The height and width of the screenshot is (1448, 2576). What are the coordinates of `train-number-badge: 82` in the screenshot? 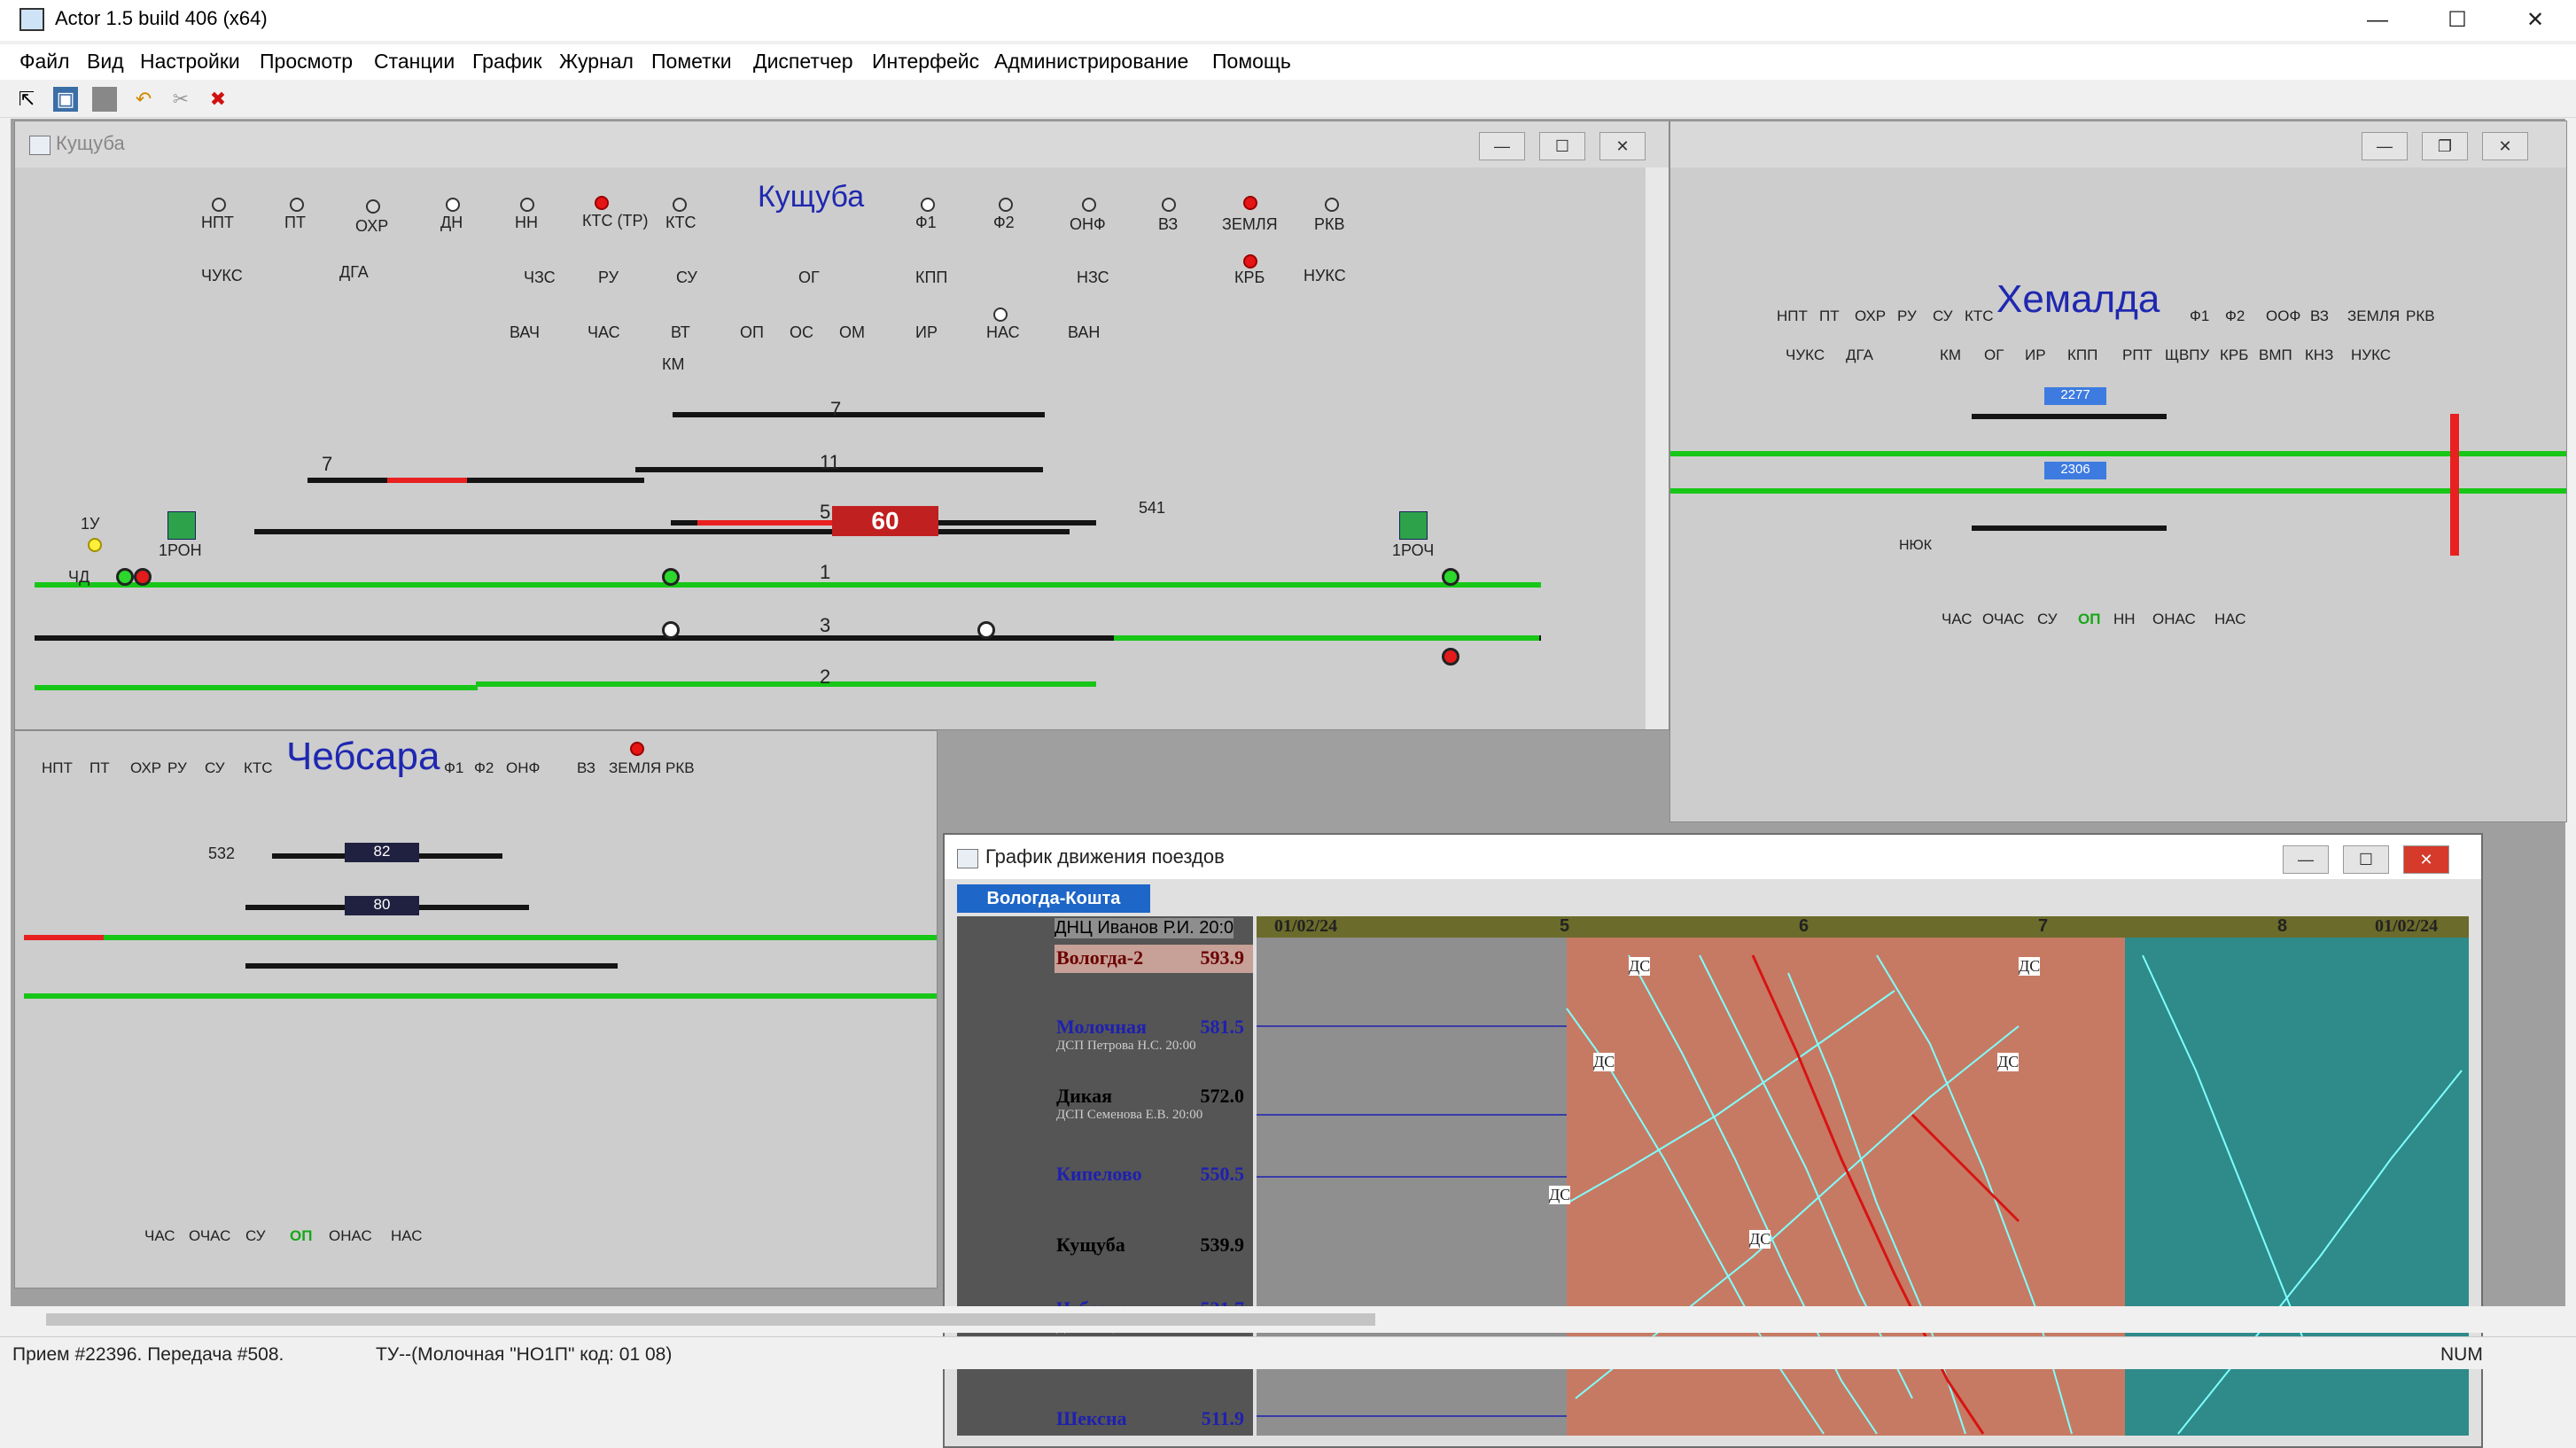 It's located at (382, 853).